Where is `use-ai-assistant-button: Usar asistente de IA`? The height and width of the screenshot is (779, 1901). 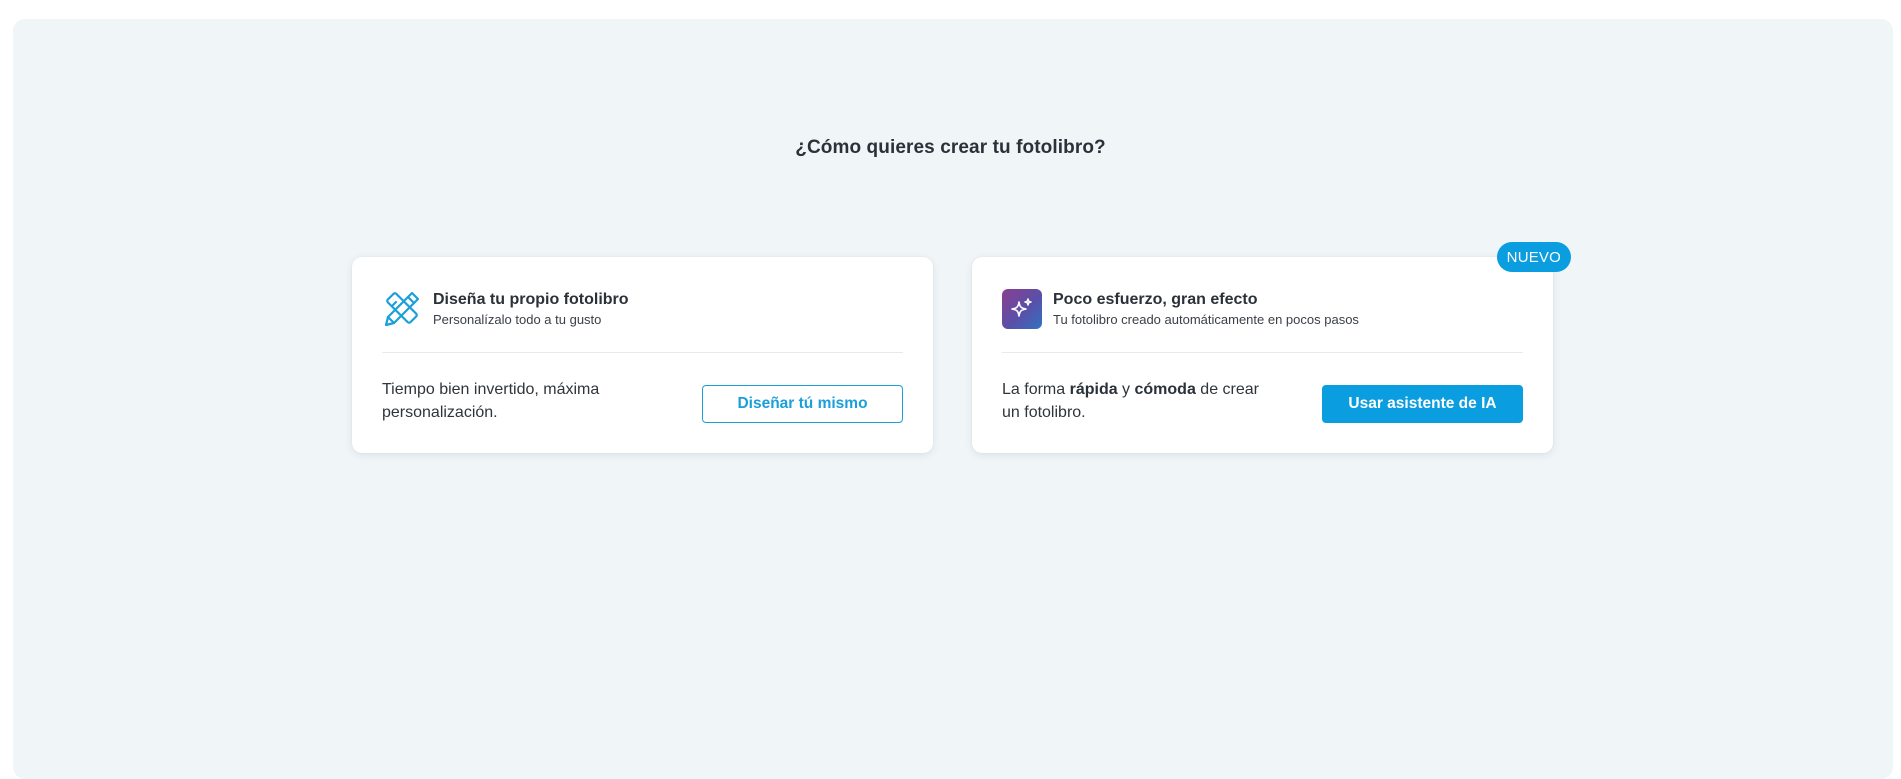 use-ai-assistant-button: Usar asistente de IA is located at coordinates (1422, 404).